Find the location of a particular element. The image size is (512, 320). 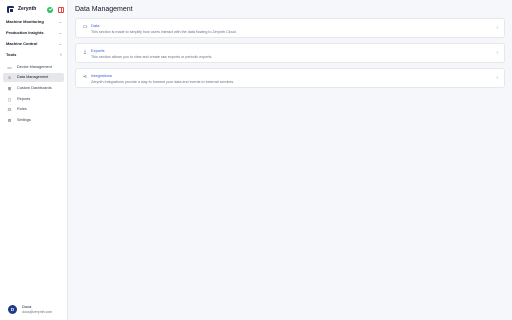

sidebar-item-label: Device Management is located at coordinates (34, 67).